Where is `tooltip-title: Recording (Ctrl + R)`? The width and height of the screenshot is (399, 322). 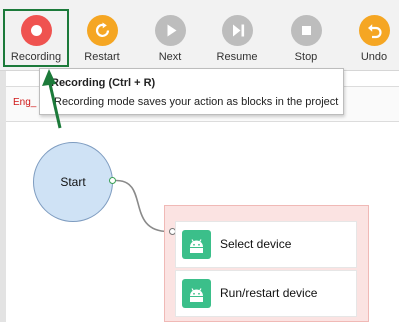 tooltip-title: Recording (Ctrl + R) is located at coordinates (103, 83).